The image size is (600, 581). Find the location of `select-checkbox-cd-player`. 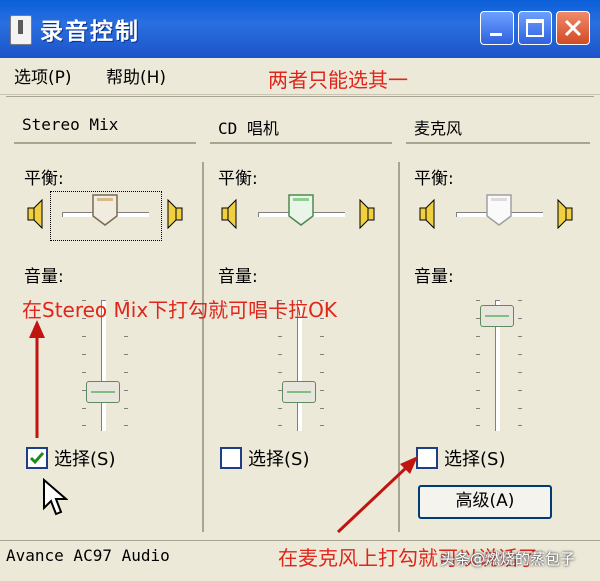

select-checkbox-cd-player is located at coordinates (231, 458).